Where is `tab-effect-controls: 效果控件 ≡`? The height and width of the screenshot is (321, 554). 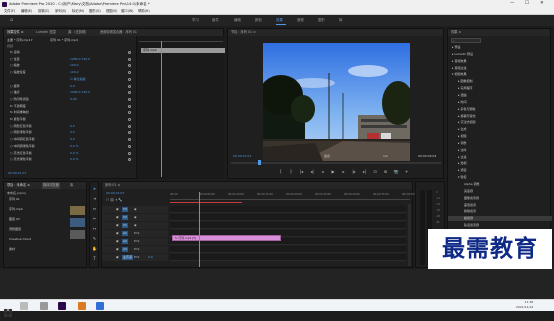
tab-effect-controls: 效果控件 ≡ is located at coordinates (15, 32).